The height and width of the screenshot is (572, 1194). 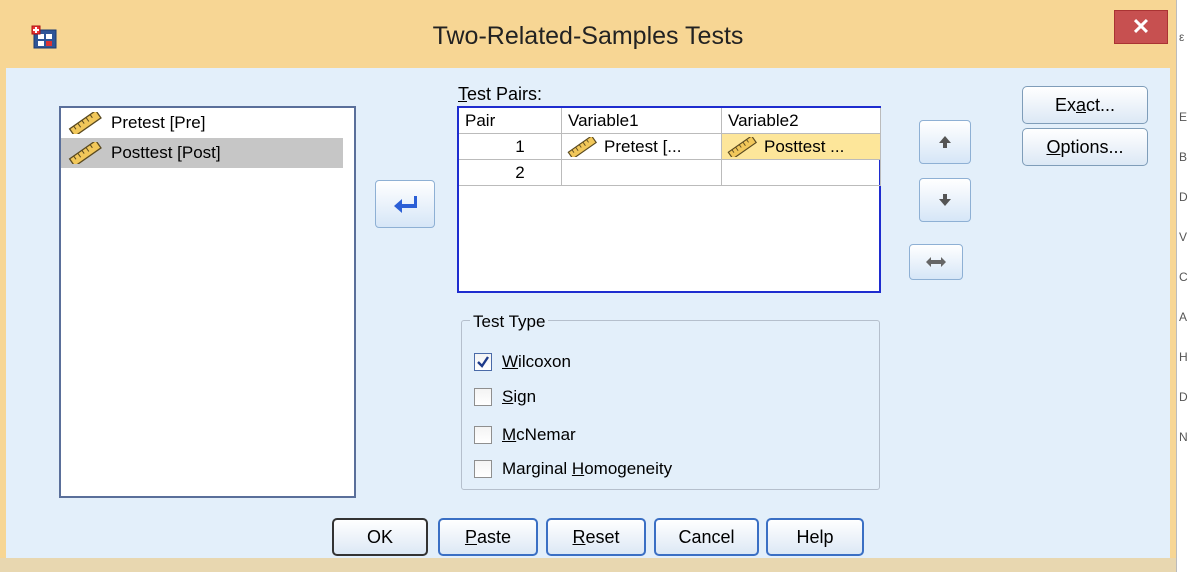 I want to click on close-button: ✕, so click(x=1141, y=27).